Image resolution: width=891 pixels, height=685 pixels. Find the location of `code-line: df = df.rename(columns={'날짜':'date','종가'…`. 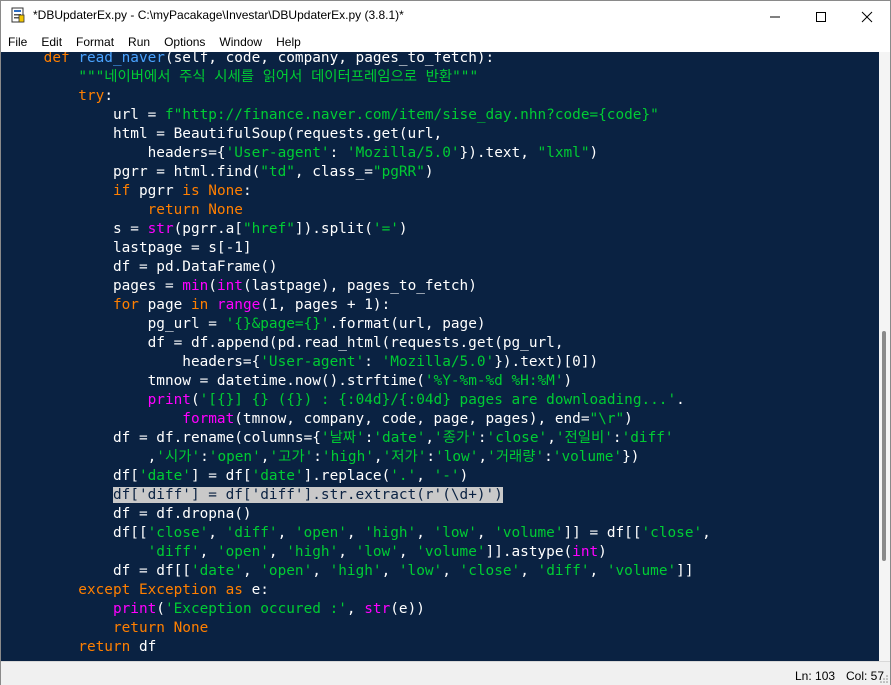

code-line: df = df.rename(columns={'날짜':'date','종가'… is located at coordinates (360, 438).